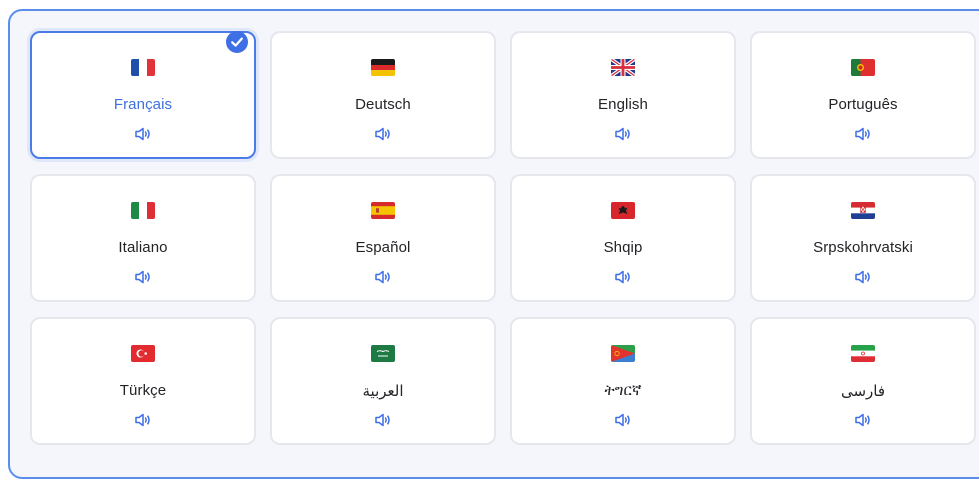 The height and width of the screenshot is (479, 979). Describe the element at coordinates (863, 353) in the screenshot. I see `flag-iran-icon` at that location.